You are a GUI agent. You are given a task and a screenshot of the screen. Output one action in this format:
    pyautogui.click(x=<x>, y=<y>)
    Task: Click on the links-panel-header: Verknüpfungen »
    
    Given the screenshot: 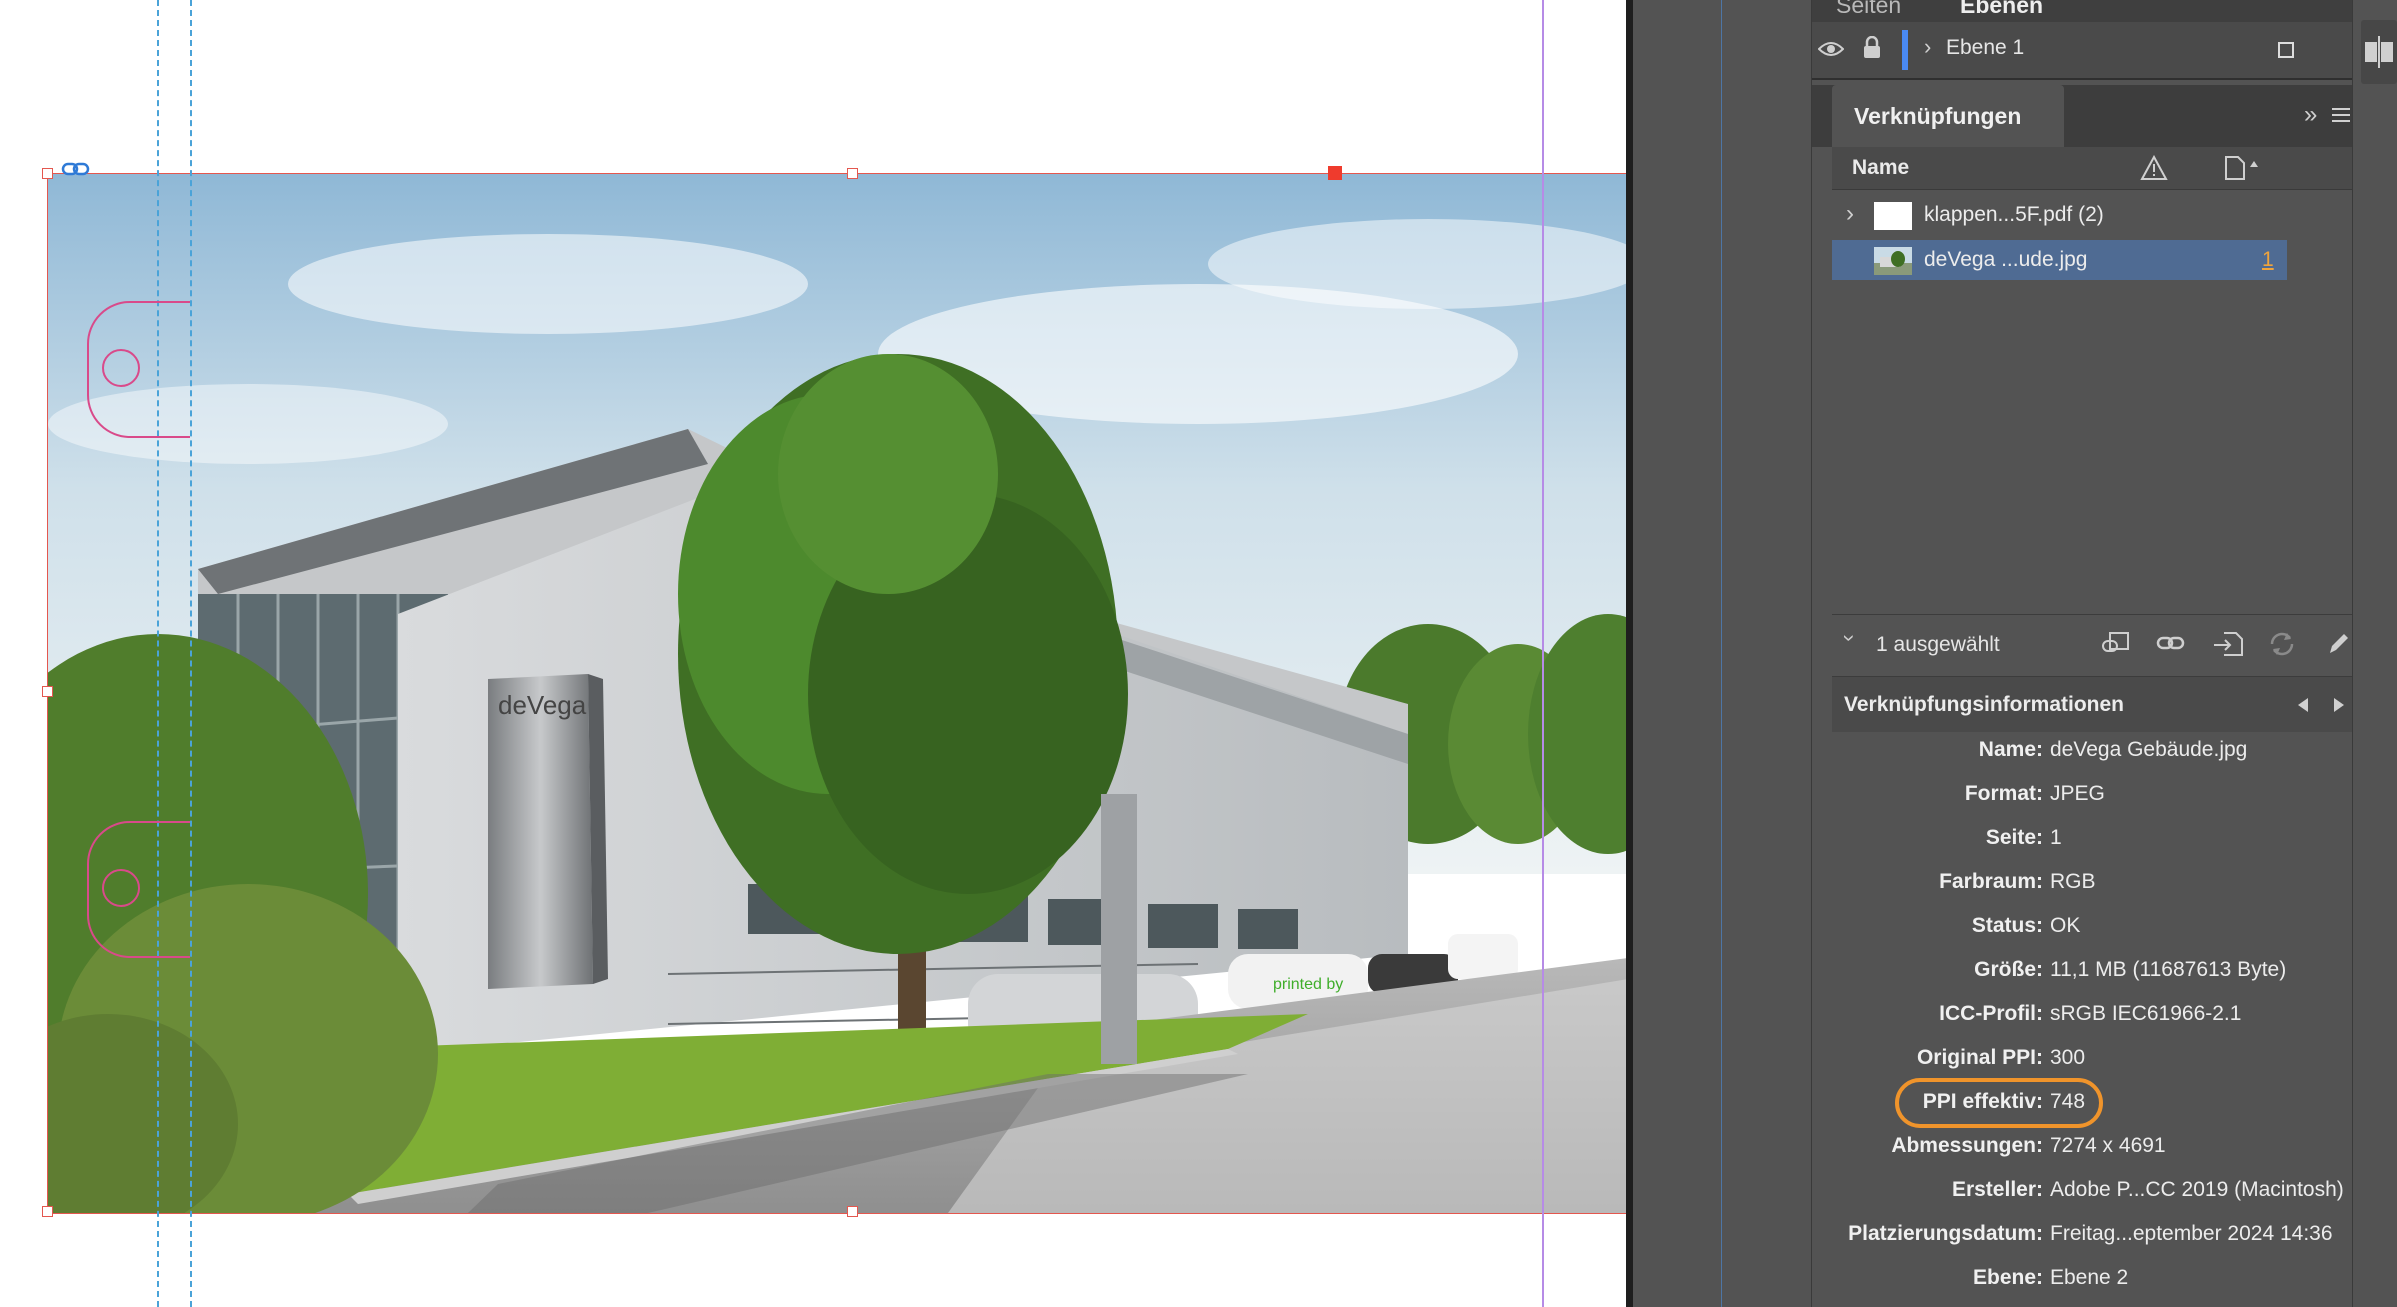 What is the action you would take?
    pyautogui.click(x=2082, y=116)
    